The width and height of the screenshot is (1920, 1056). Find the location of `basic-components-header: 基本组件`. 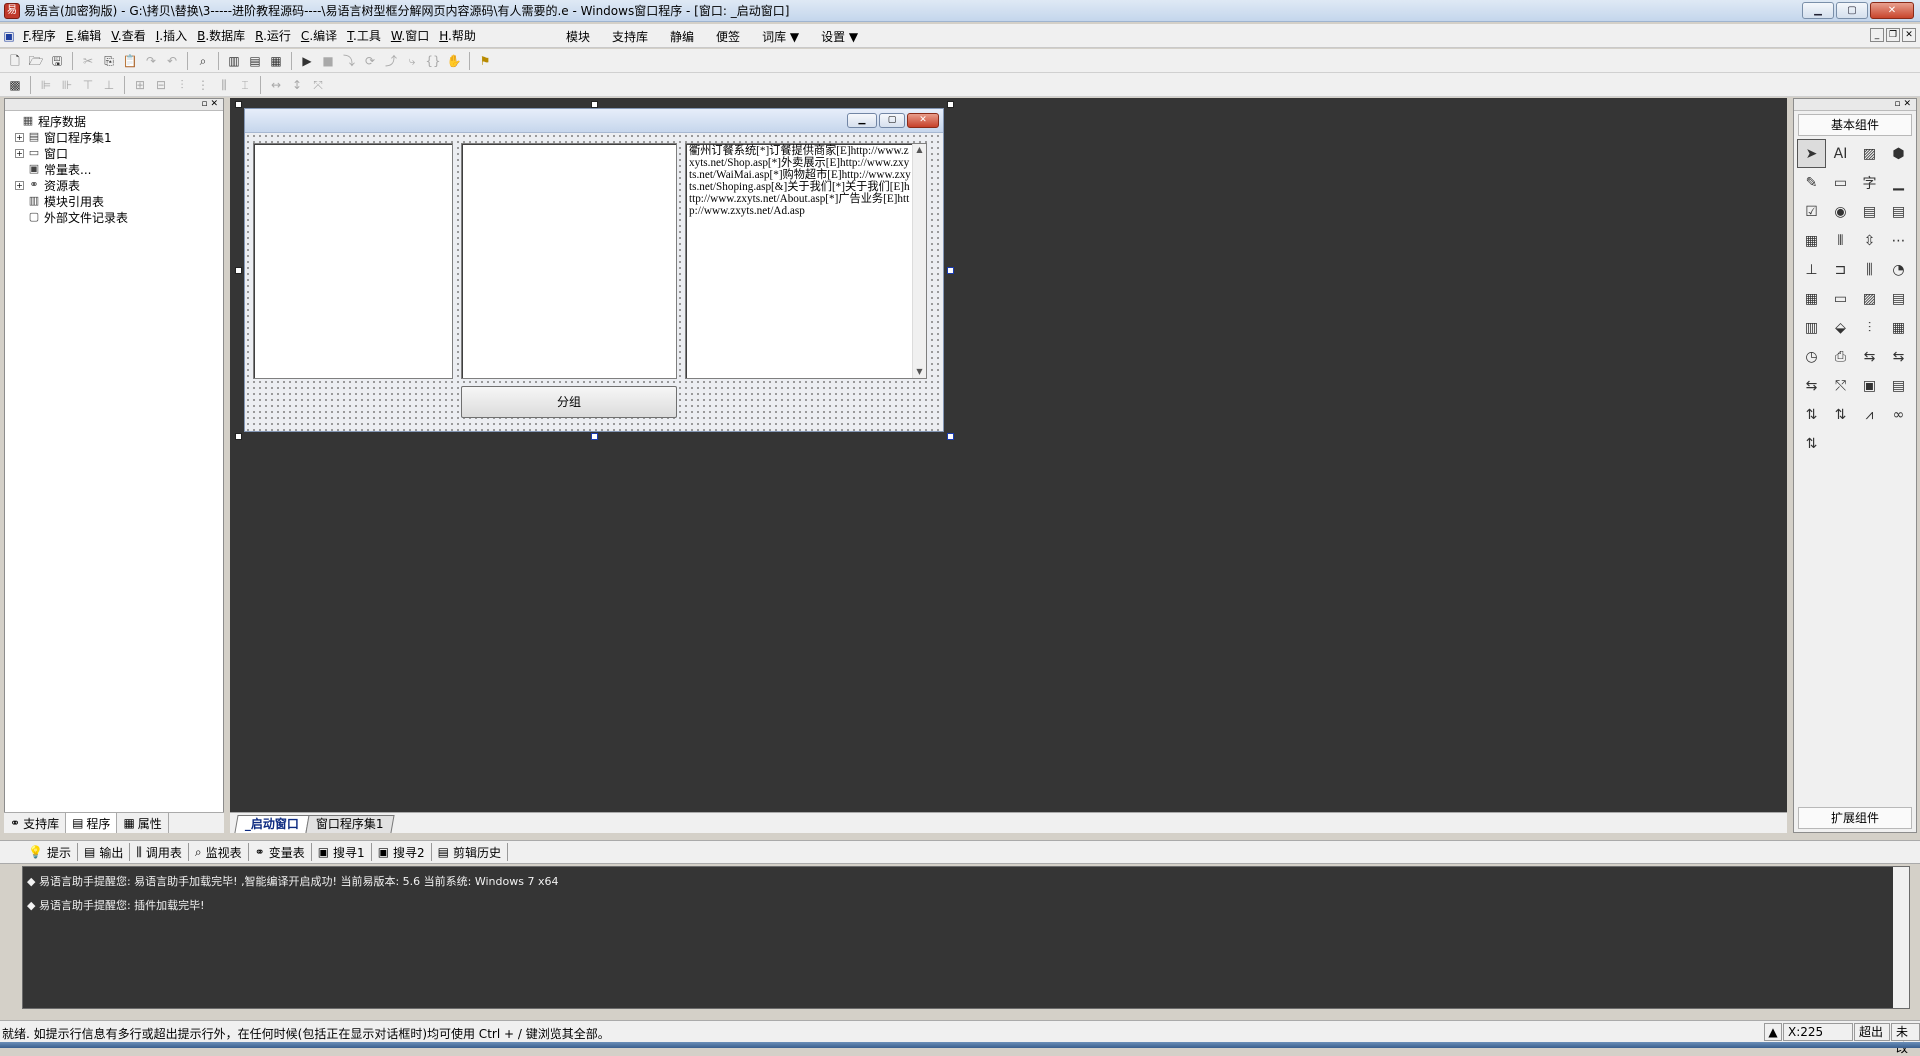

basic-components-header: 基本组件 is located at coordinates (1855, 125).